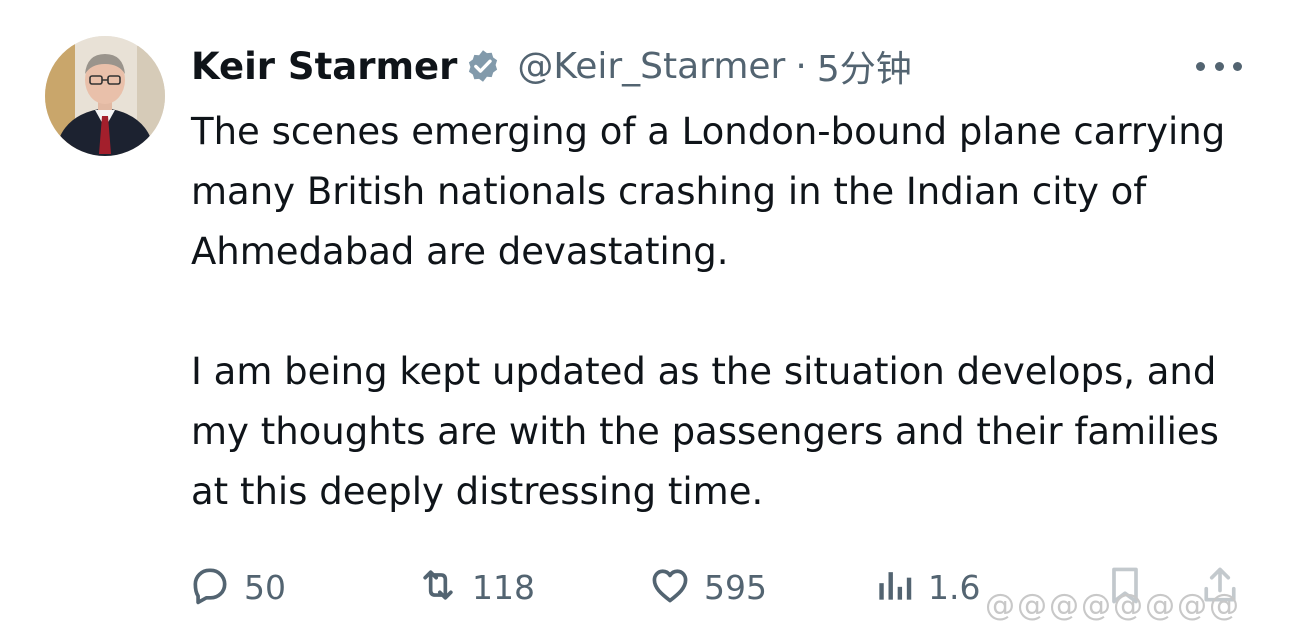 Image resolution: width=1295 pixels, height=635 pixels. Describe the element at coordinates (670, 587) in the screenshot. I see `like-icon` at that location.